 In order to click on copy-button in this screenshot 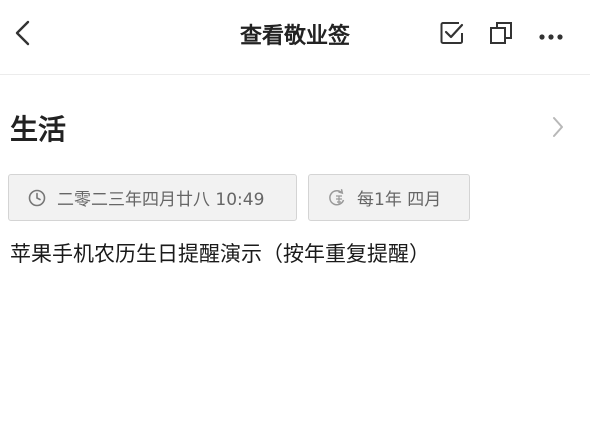, I will do `click(501, 35)`.